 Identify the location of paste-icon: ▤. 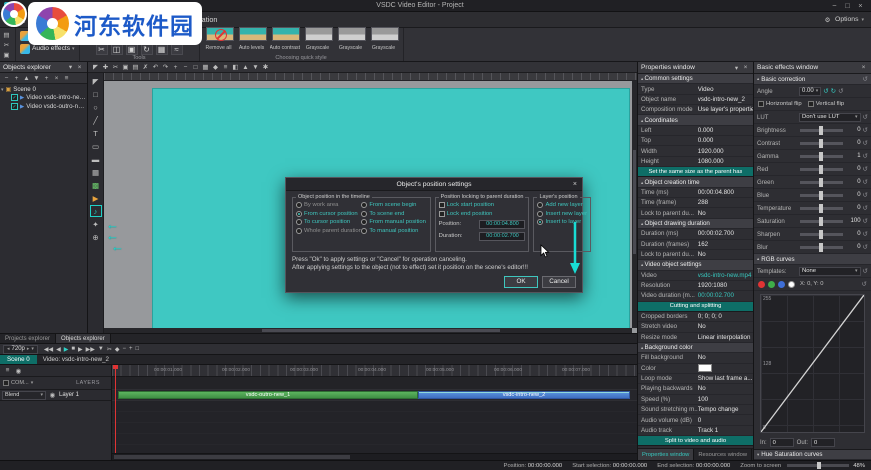
(6, 34).